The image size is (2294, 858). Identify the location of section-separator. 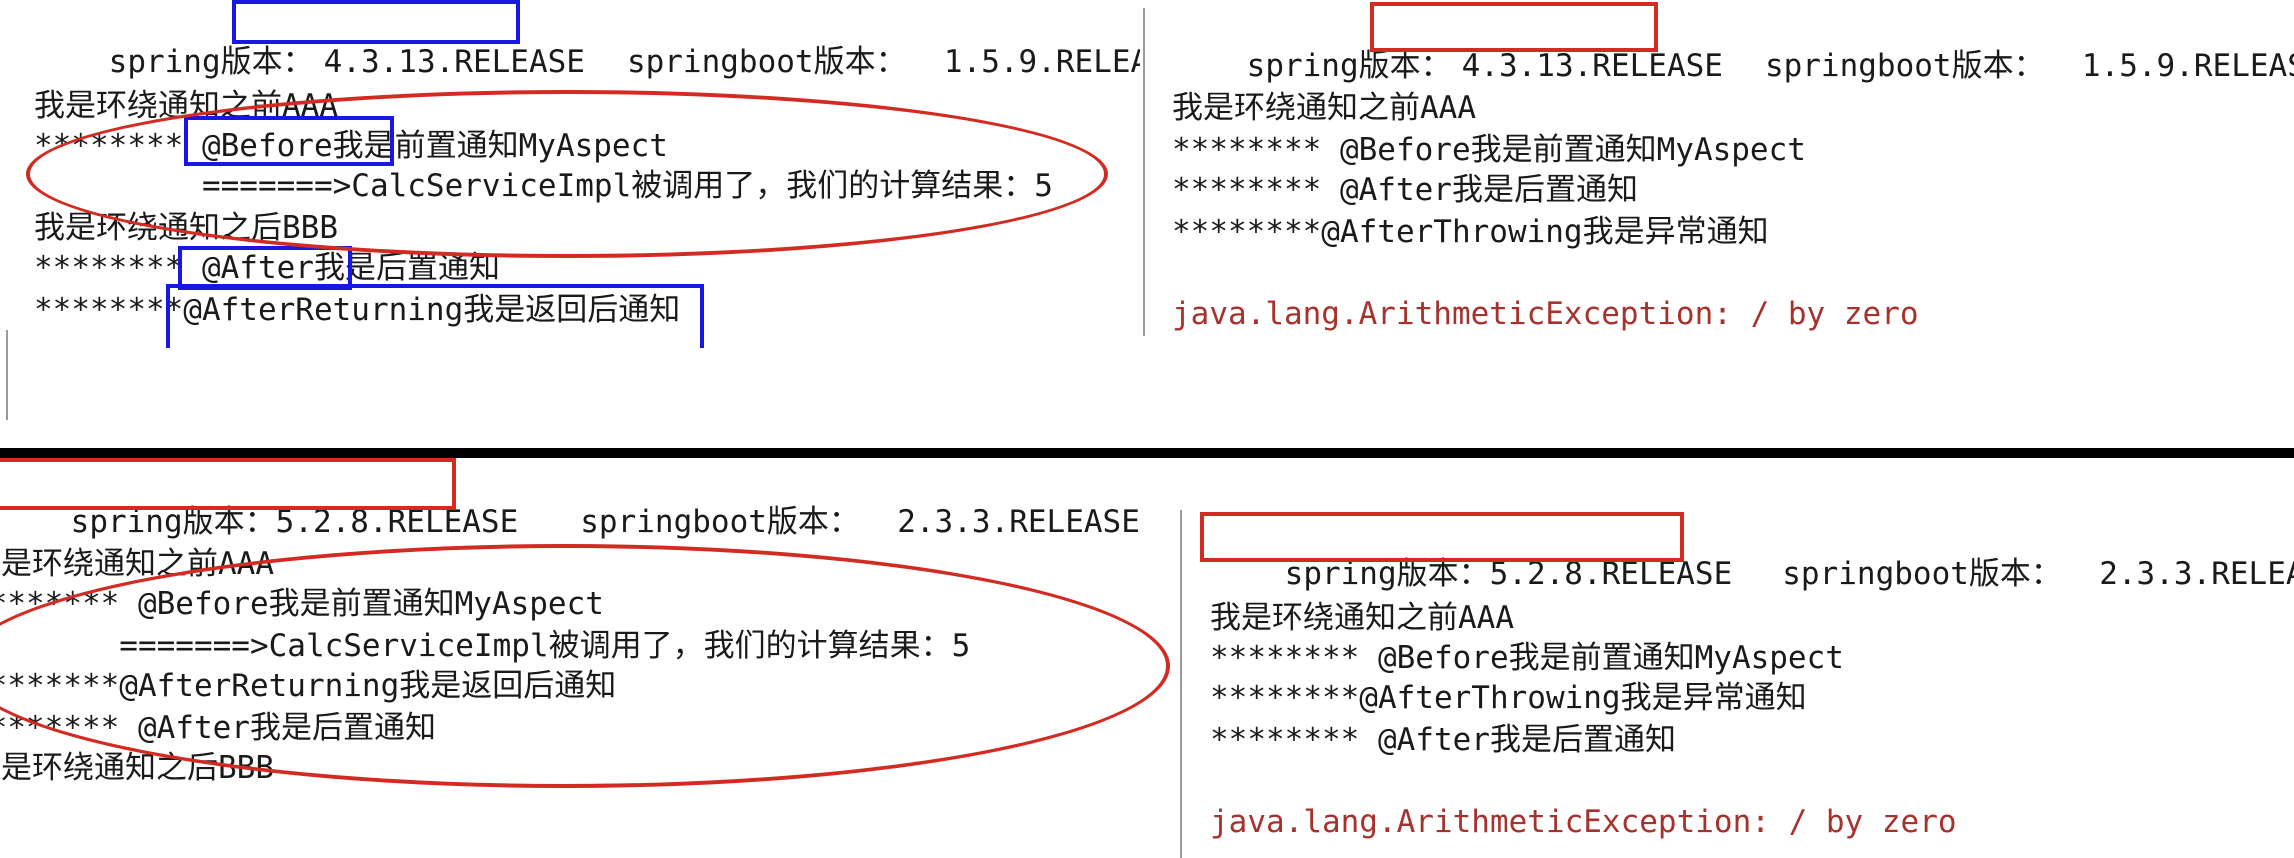
(1147, 453).